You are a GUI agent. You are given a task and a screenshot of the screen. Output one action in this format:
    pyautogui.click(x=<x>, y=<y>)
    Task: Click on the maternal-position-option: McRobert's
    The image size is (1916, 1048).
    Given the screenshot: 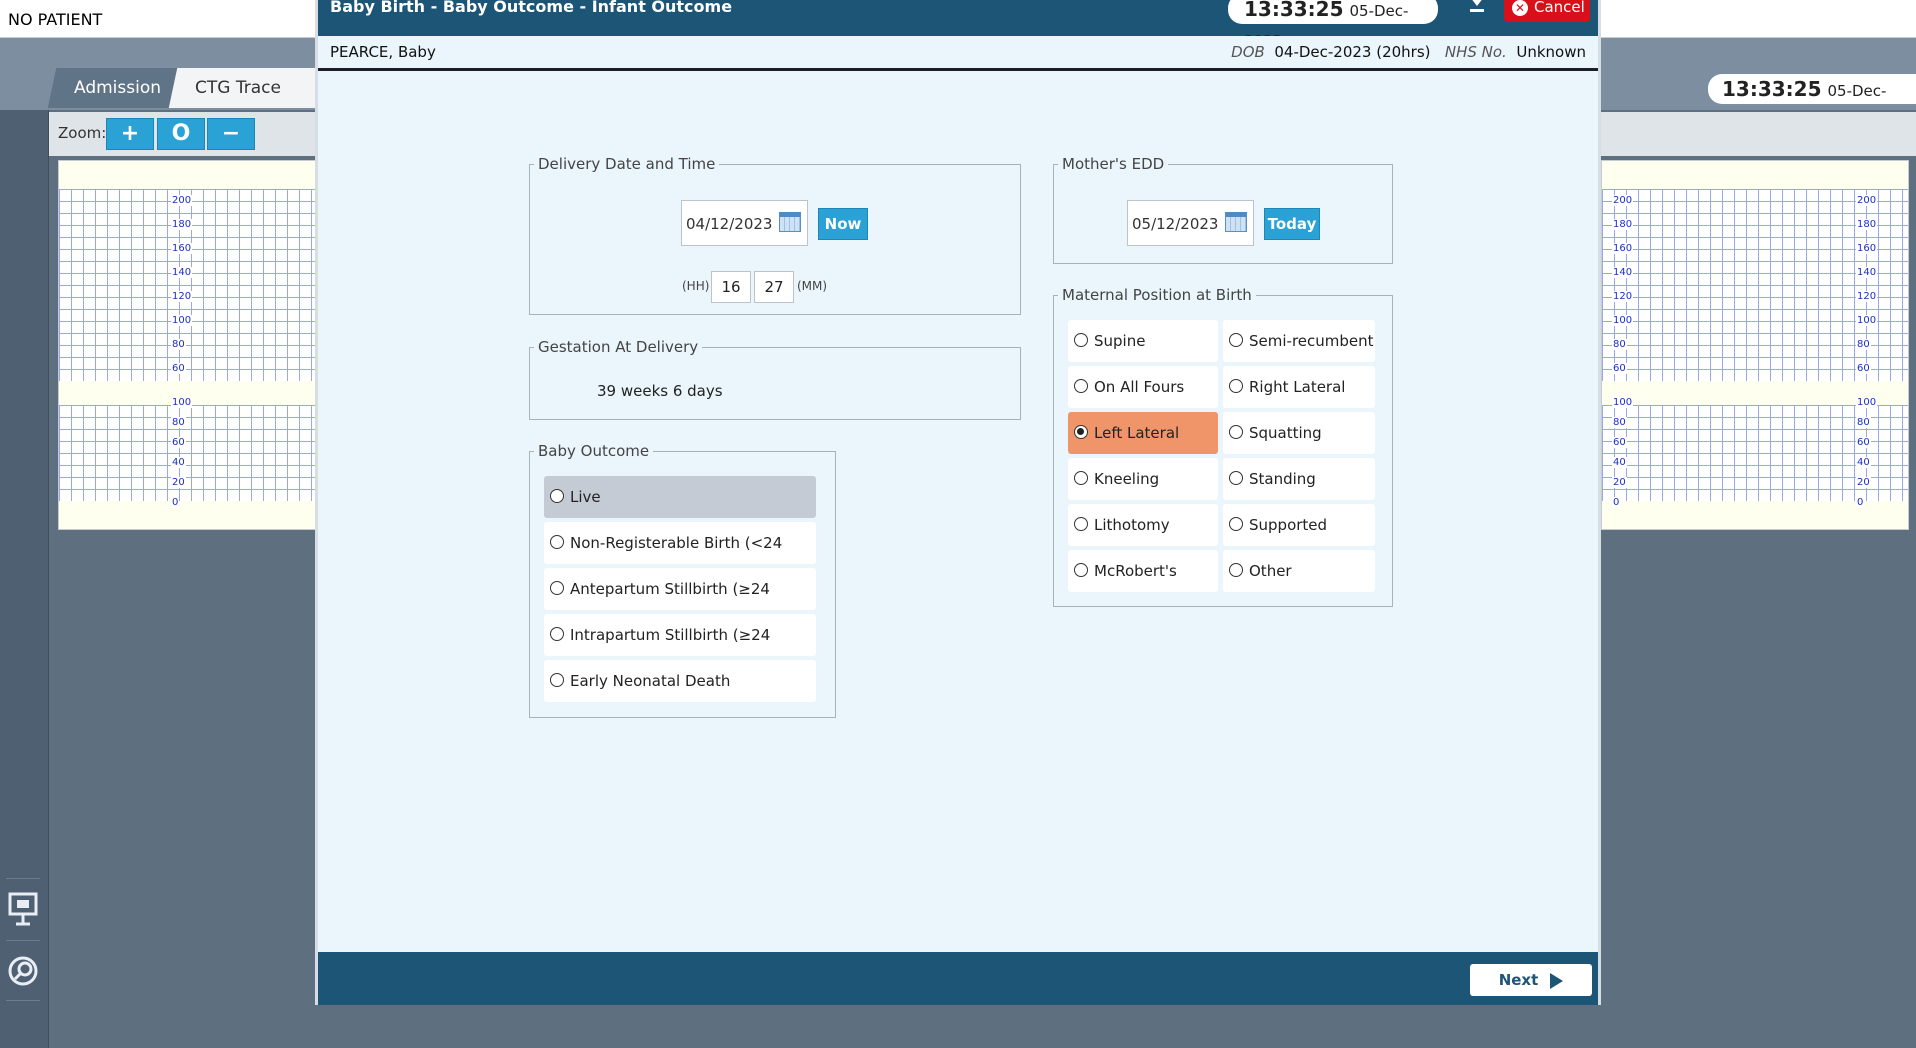 What is the action you would take?
    pyautogui.click(x=1143, y=571)
    